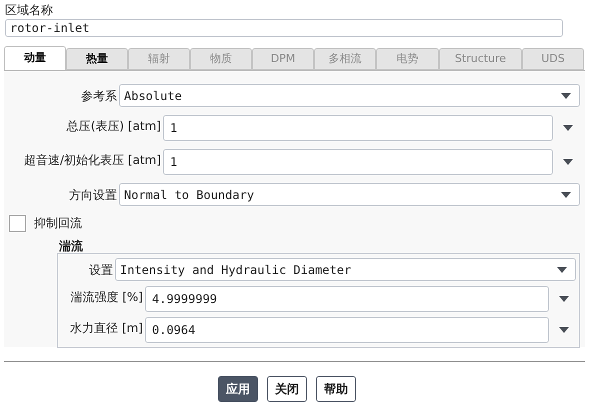 Image resolution: width=589 pixels, height=417 pixels. What do you see at coordinates (92, 160) in the screenshot?
I see `field-label: 超音速/初始化表压 [atm]` at bounding box center [92, 160].